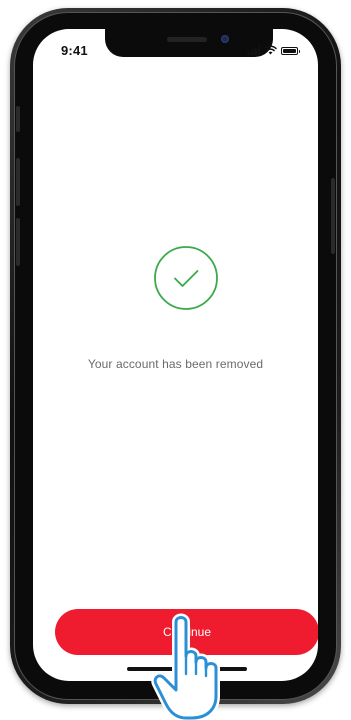  I want to click on speaker-grille, so click(187, 39).